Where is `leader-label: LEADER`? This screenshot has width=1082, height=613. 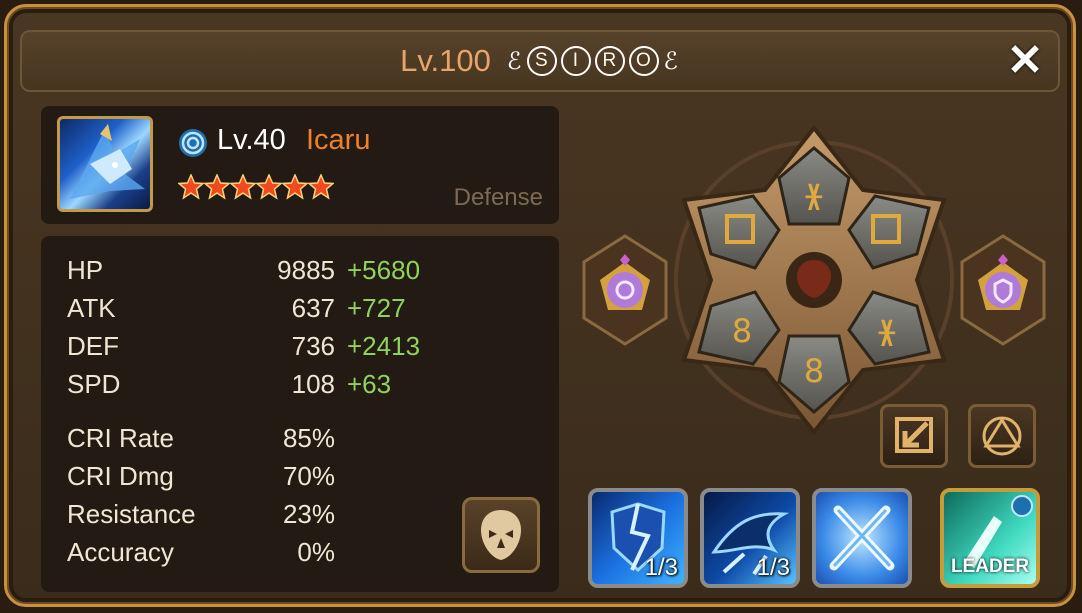 leader-label: LEADER is located at coordinates (990, 566).